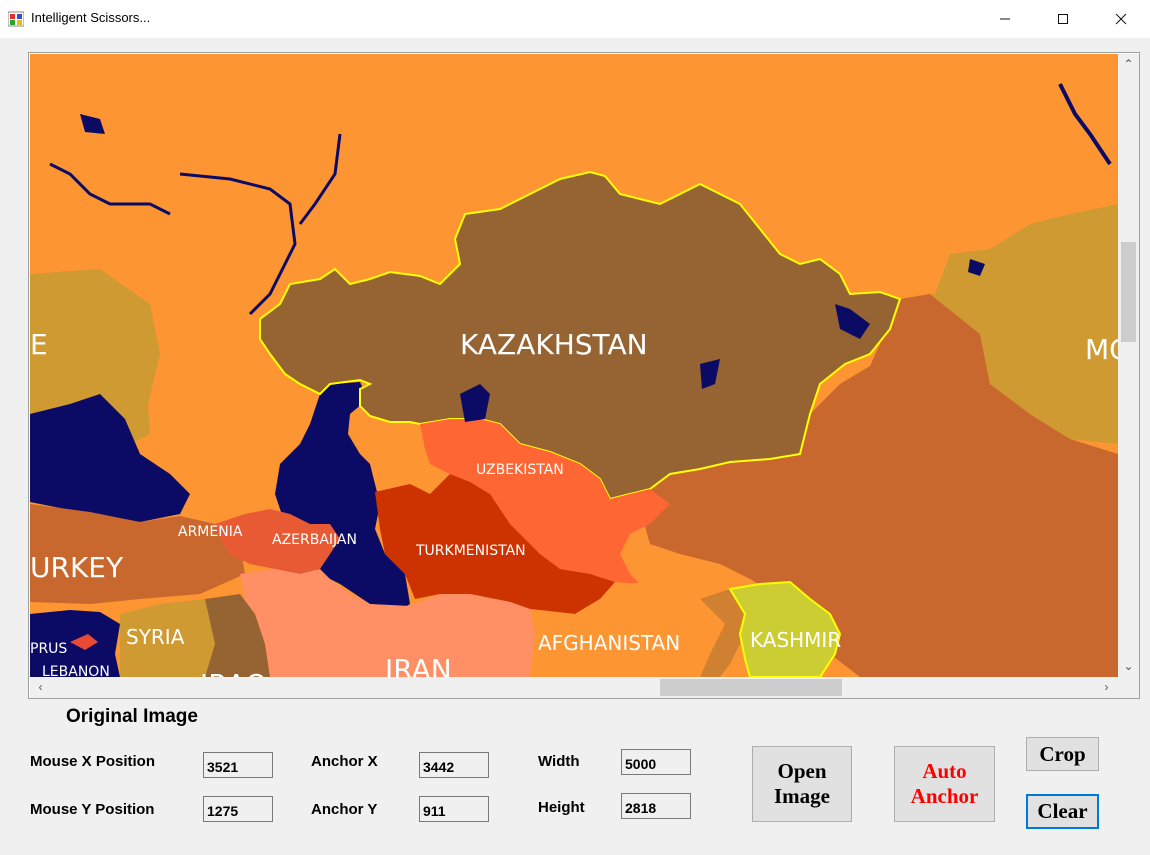 This screenshot has height=855, width=1150. I want to click on height-label: Height, so click(561, 807).